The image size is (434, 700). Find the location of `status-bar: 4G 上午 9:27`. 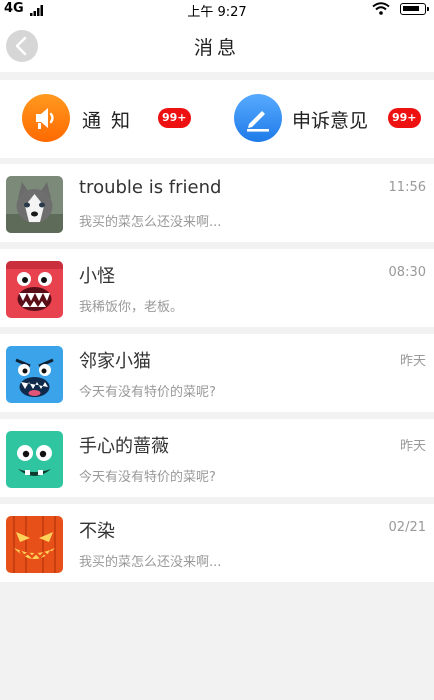

status-bar: 4G 上午 9:27 is located at coordinates (217, 10).